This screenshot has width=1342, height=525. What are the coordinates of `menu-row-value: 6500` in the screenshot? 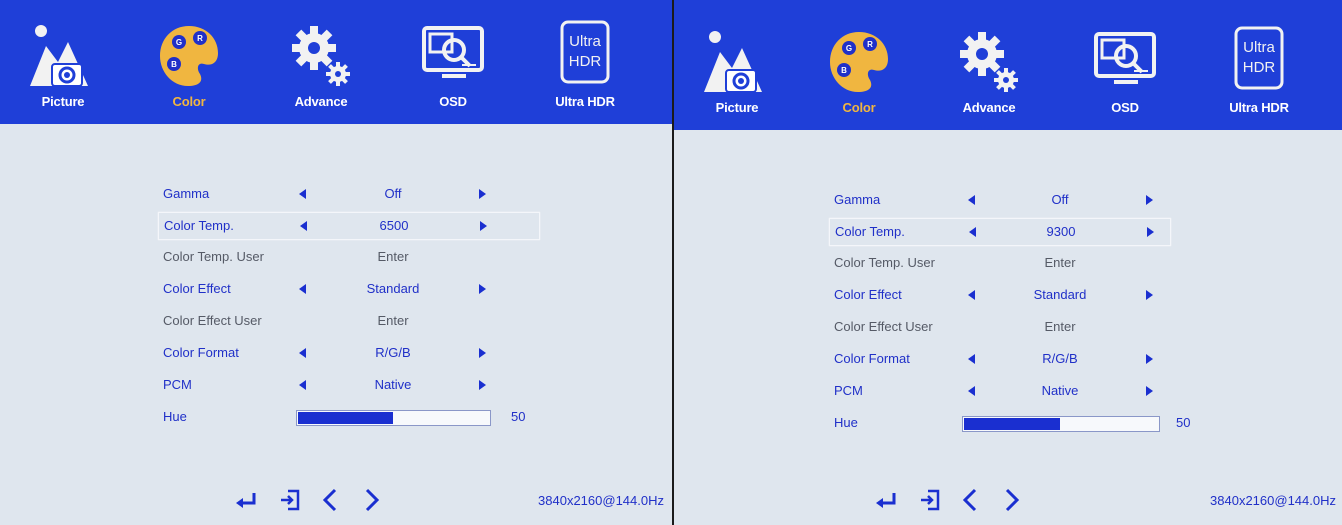 It's located at (394, 225).